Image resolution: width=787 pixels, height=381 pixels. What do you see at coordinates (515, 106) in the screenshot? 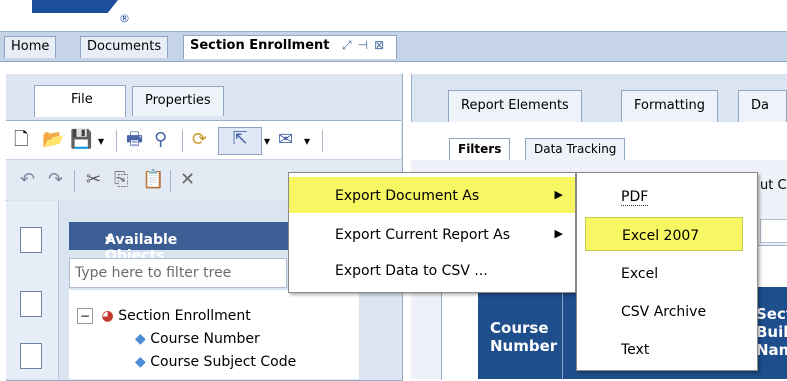
I see `tab-report-elements: Report Elements` at bounding box center [515, 106].